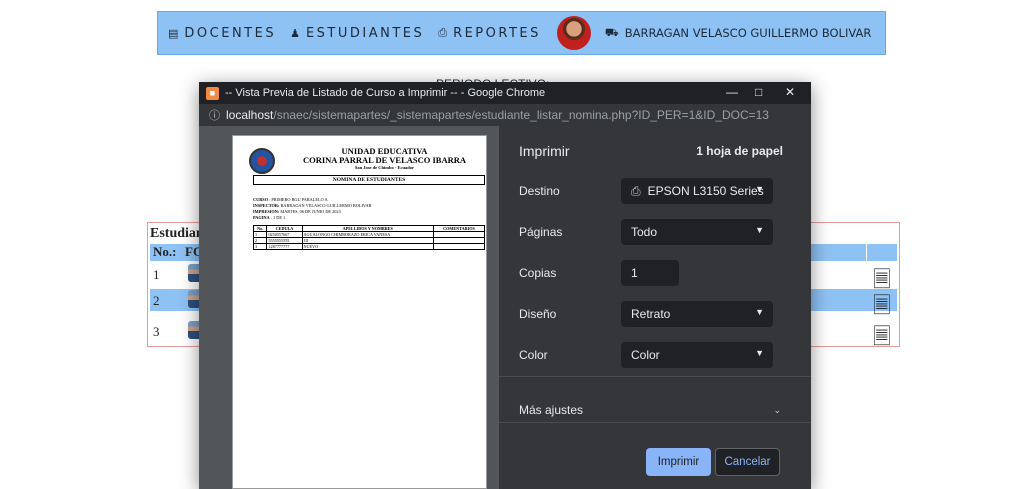 Image resolution: width=1031 pixels, height=489 pixels. I want to click on curso-label: CURSO, so click(261, 199).